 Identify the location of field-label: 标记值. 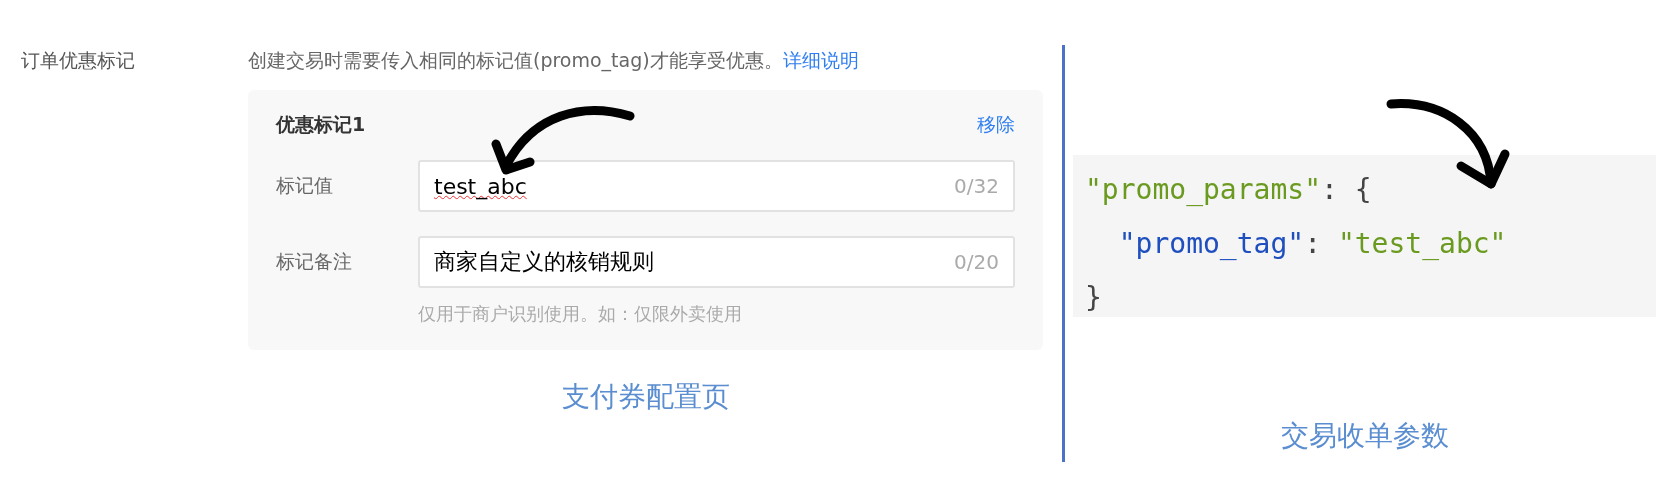
(305, 185).